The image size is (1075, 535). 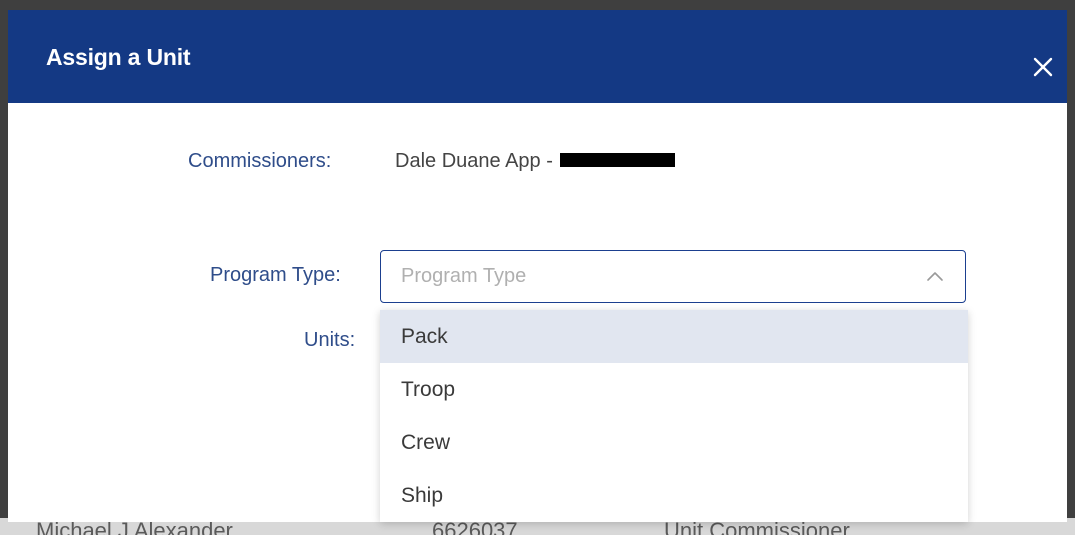 What do you see at coordinates (674, 442) in the screenshot?
I see `option-crew: Crew` at bounding box center [674, 442].